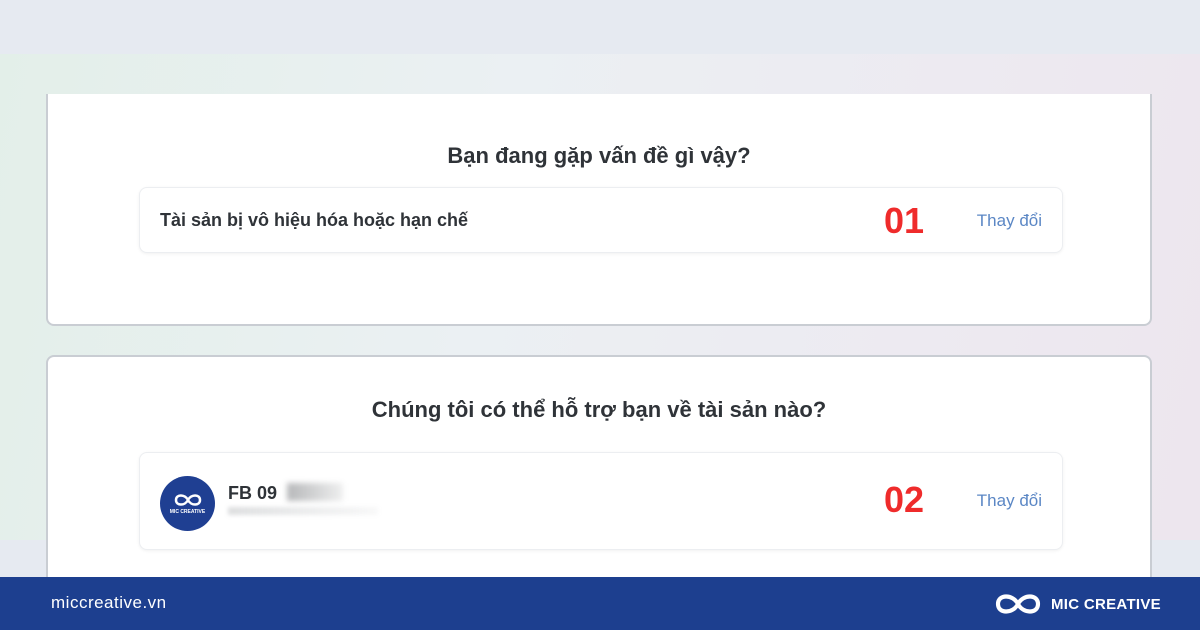  Describe the element at coordinates (303, 511) in the screenshot. I see `asset-subtitle-redacted` at that location.